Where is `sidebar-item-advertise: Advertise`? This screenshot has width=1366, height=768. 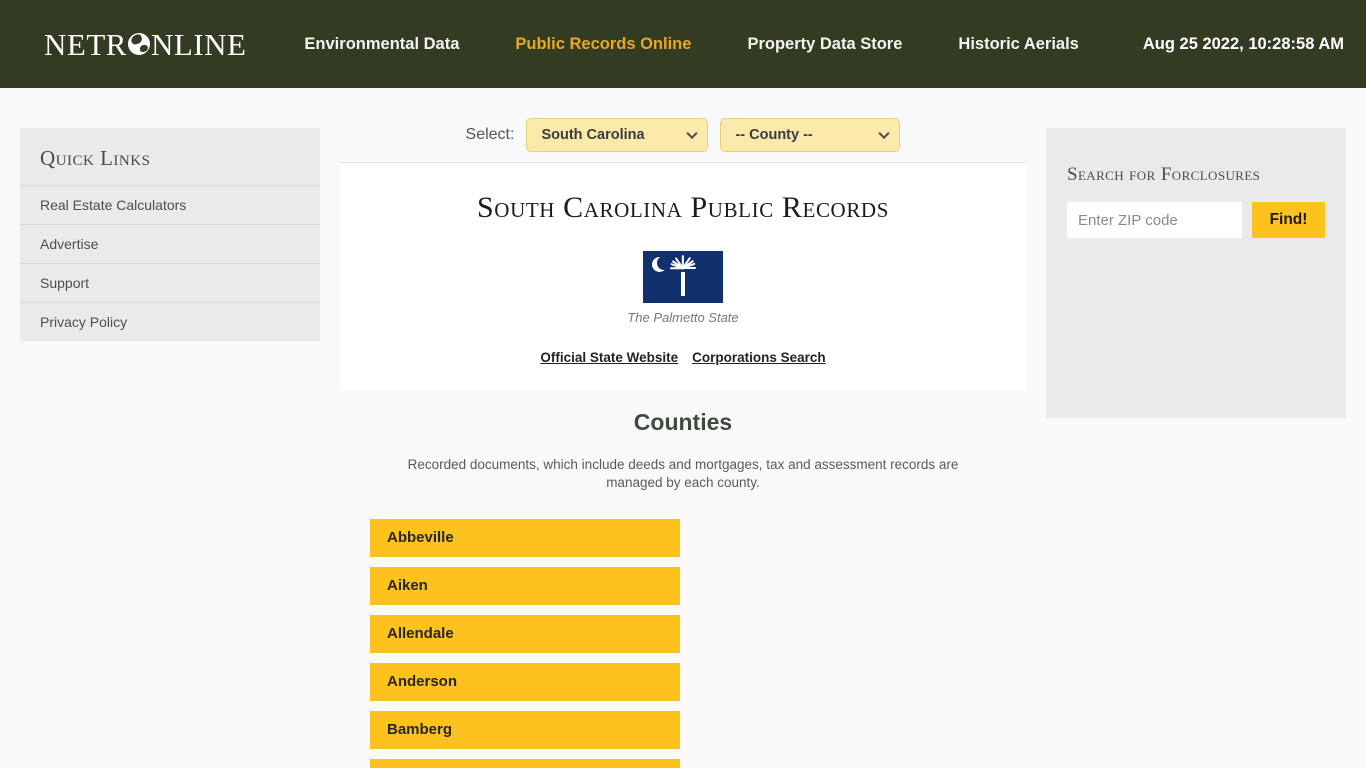
sidebar-item-advertise: Advertise is located at coordinates (170, 243).